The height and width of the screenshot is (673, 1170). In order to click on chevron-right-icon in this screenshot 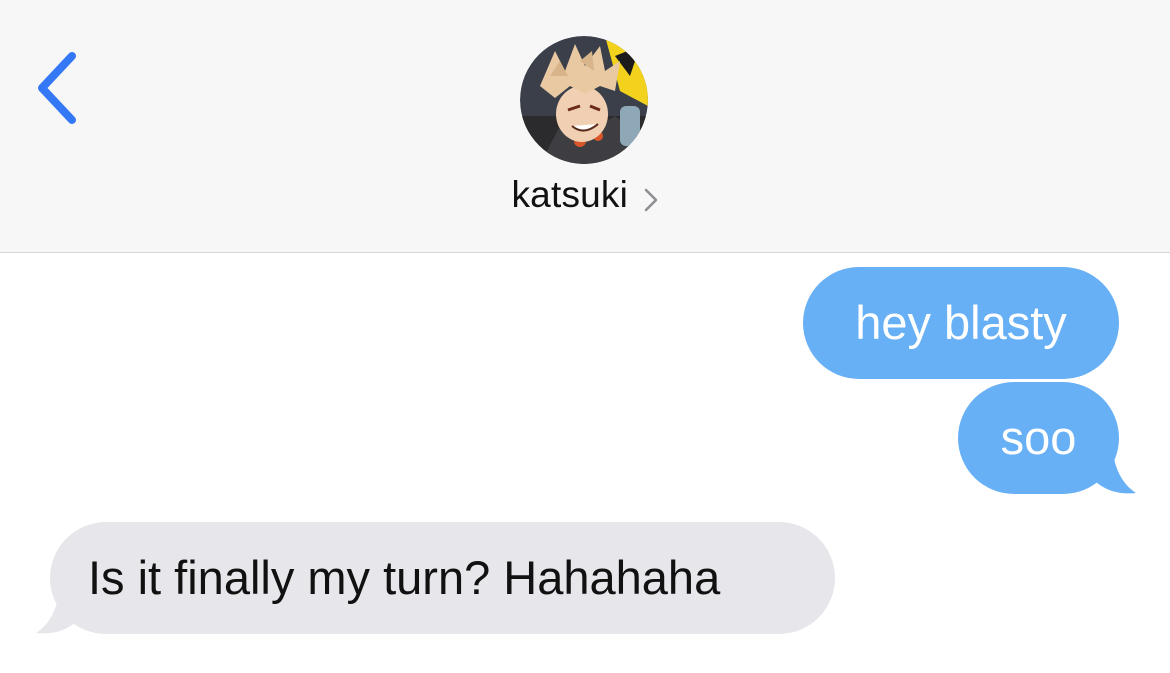, I will do `click(650, 200)`.